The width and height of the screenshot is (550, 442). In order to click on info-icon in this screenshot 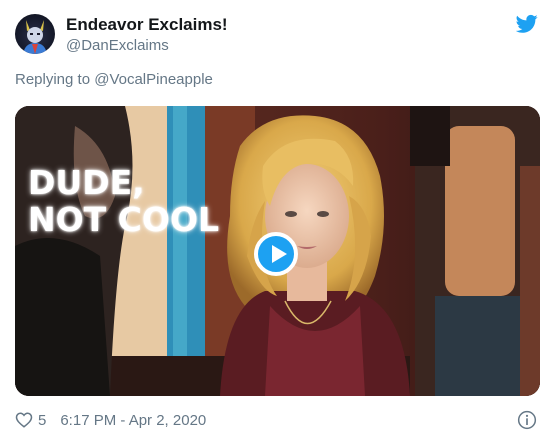, I will do `click(527, 420)`.